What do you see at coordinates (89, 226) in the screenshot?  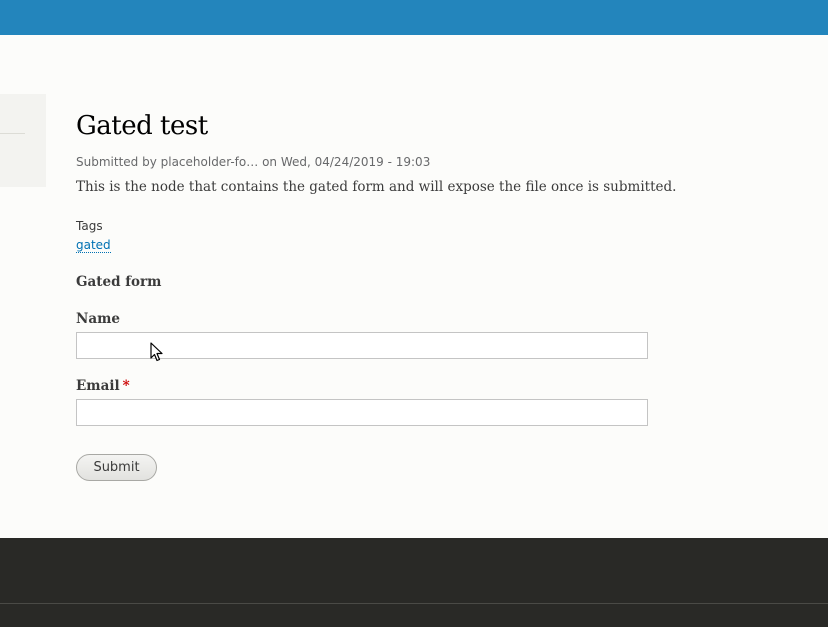 I see `tags-label: Tags` at bounding box center [89, 226].